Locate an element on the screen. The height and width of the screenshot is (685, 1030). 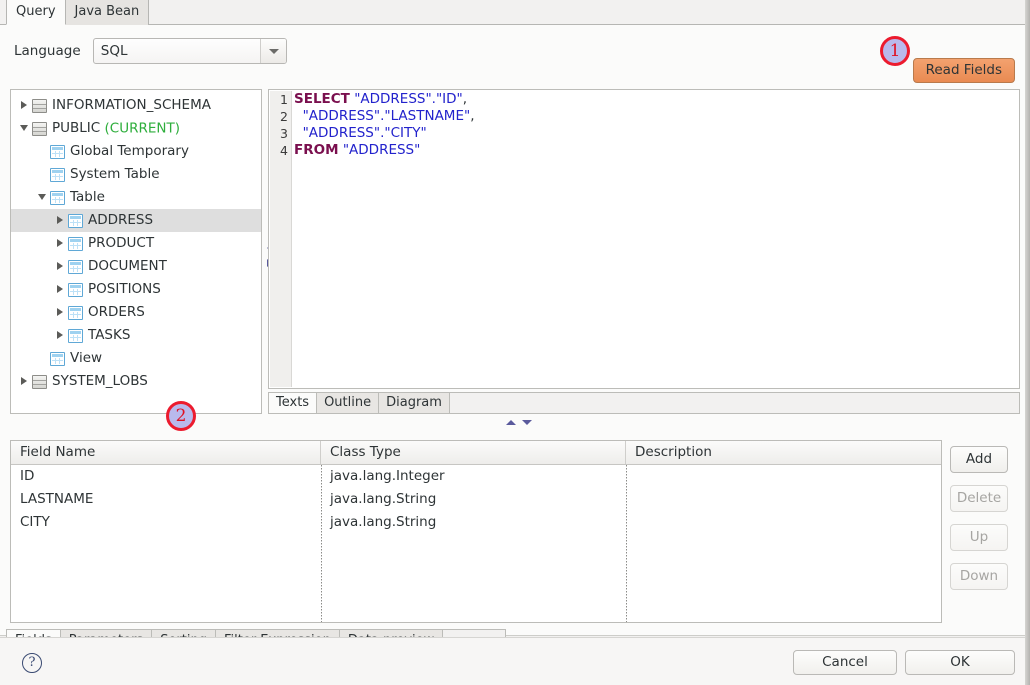
tree-node-positions: POSITIONS is located at coordinates (136, 289).